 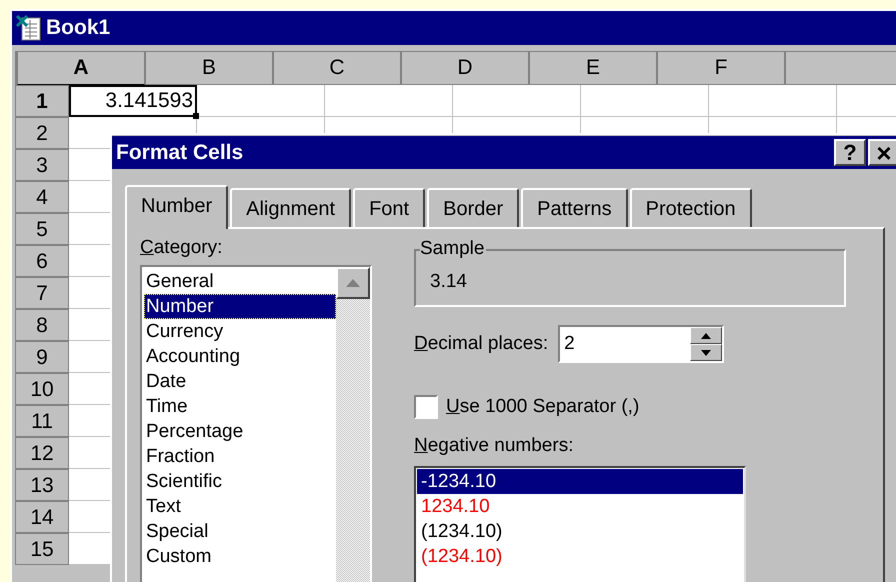 What do you see at coordinates (850, 152) in the screenshot?
I see `help-button: ?` at bounding box center [850, 152].